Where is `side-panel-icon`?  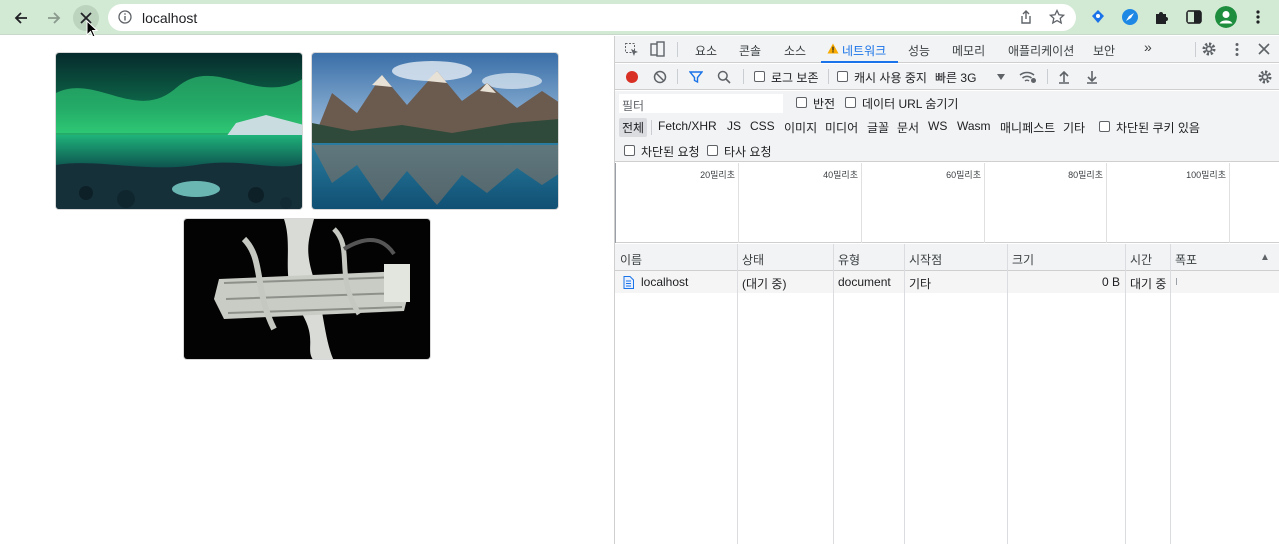
side-panel-icon is located at coordinates (1194, 17).